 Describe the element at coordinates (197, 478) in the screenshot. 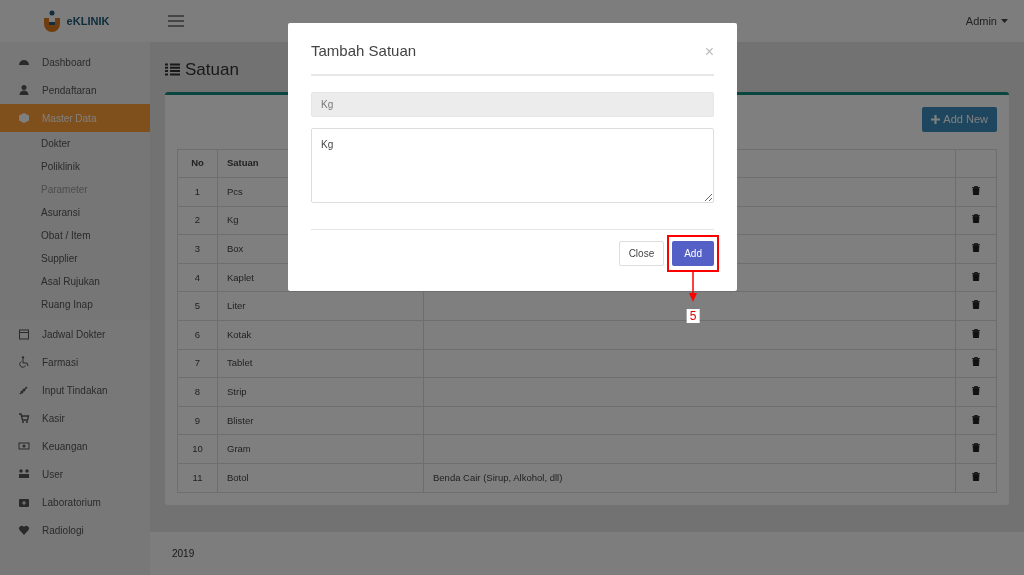

I see `table-cell: 11` at that location.